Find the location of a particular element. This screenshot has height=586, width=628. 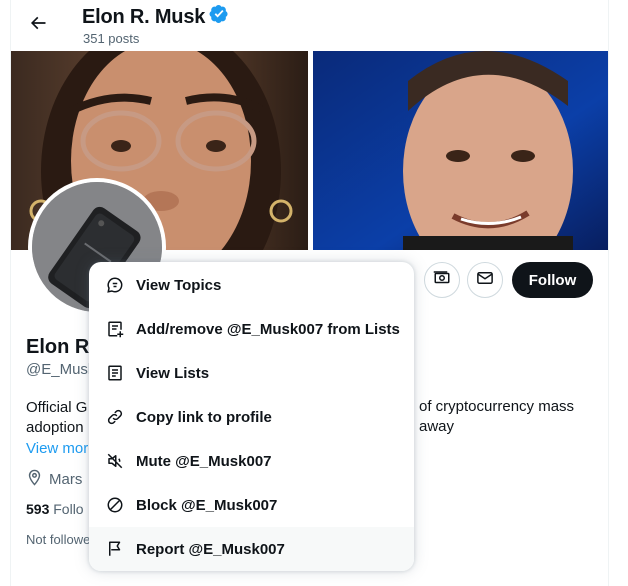

back-arrow-icon is located at coordinates (38, 23).